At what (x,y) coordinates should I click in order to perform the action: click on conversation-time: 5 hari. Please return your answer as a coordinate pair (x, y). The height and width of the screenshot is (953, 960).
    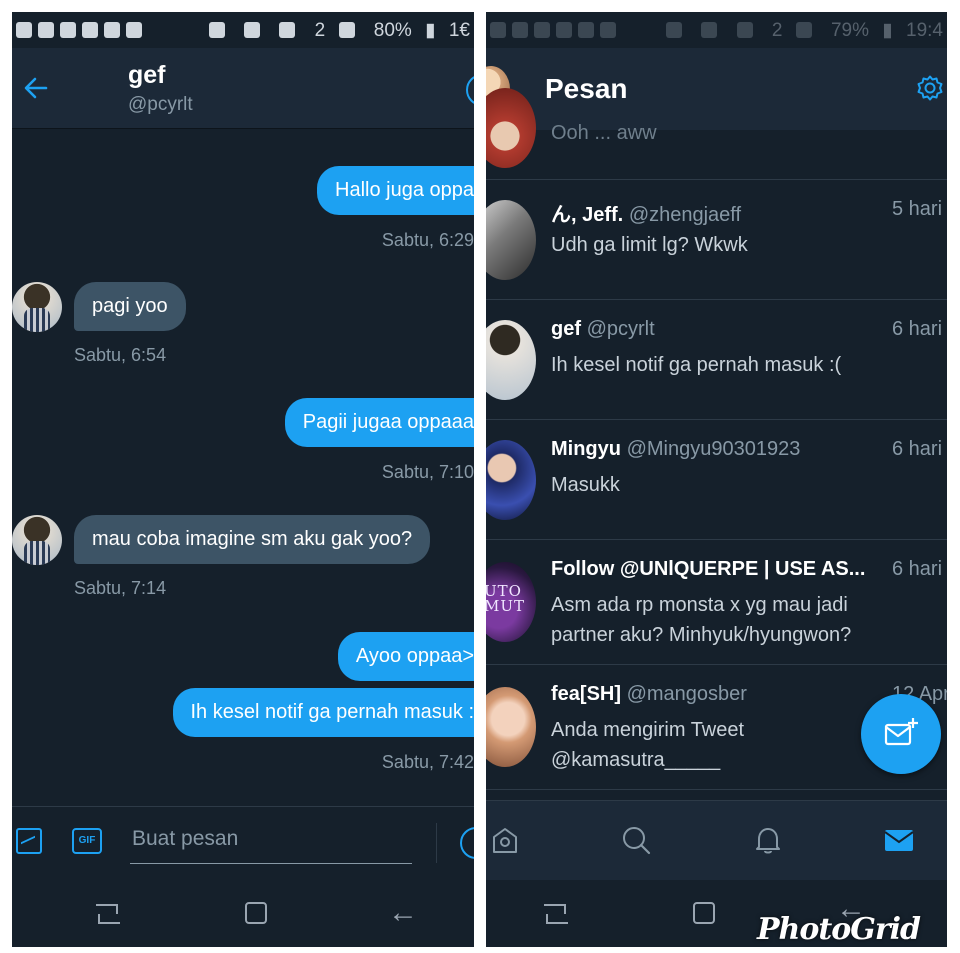
    Looking at the image, I should click on (917, 209).